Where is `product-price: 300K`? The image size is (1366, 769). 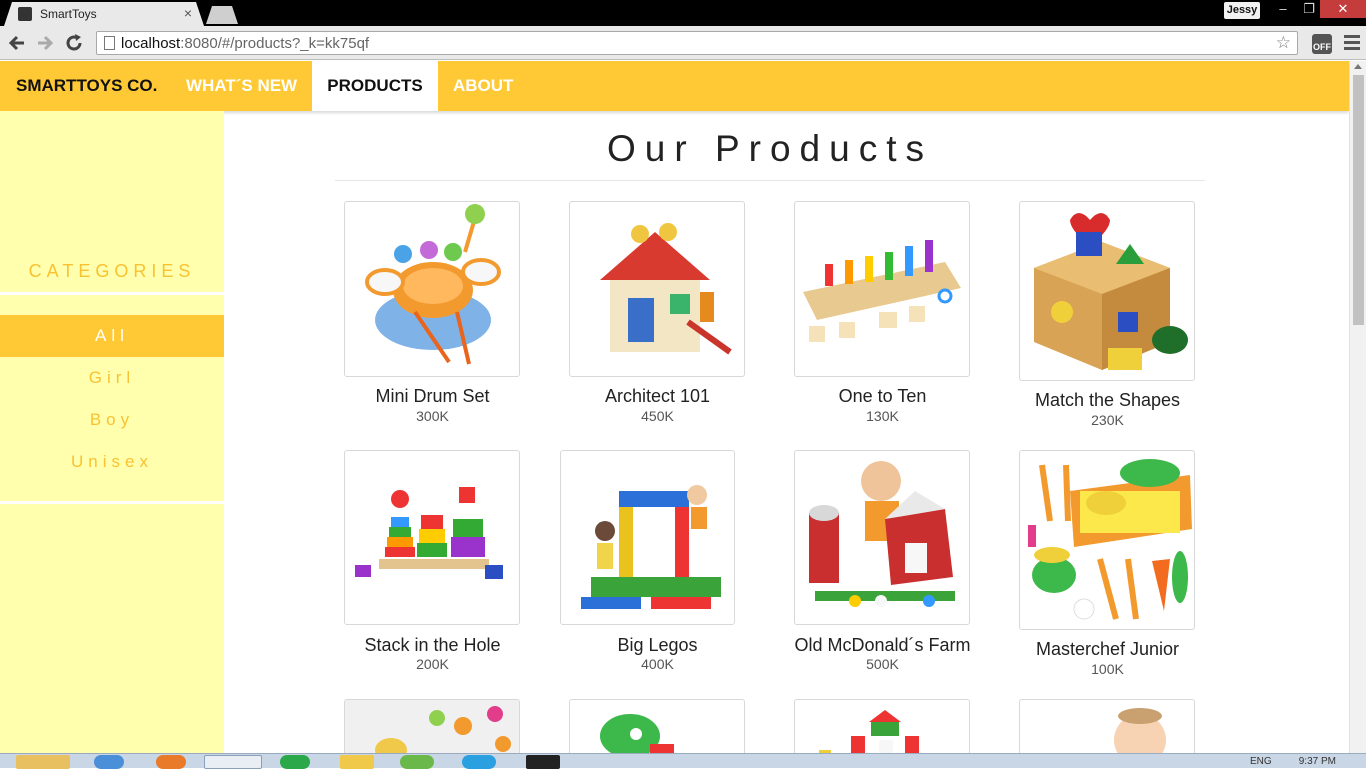
product-price: 300K is located at coordinates (432, 416).